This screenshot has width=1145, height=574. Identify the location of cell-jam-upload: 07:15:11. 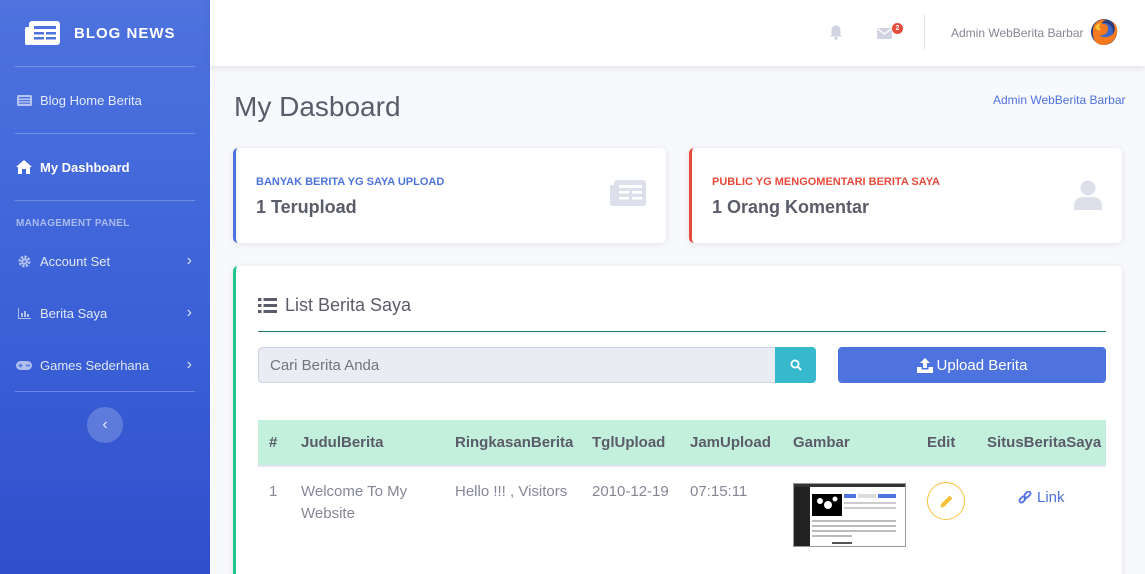
(719, 491).